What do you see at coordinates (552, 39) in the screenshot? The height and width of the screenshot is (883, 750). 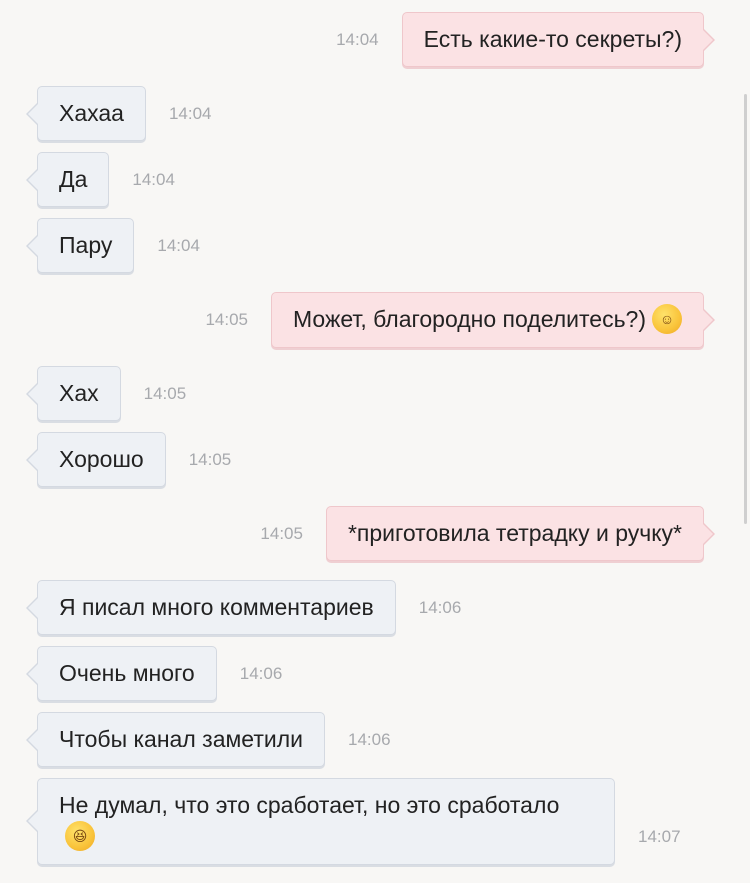 I see `message-text: Есть какие-то секреты?)` at bounding box center [552, 39].